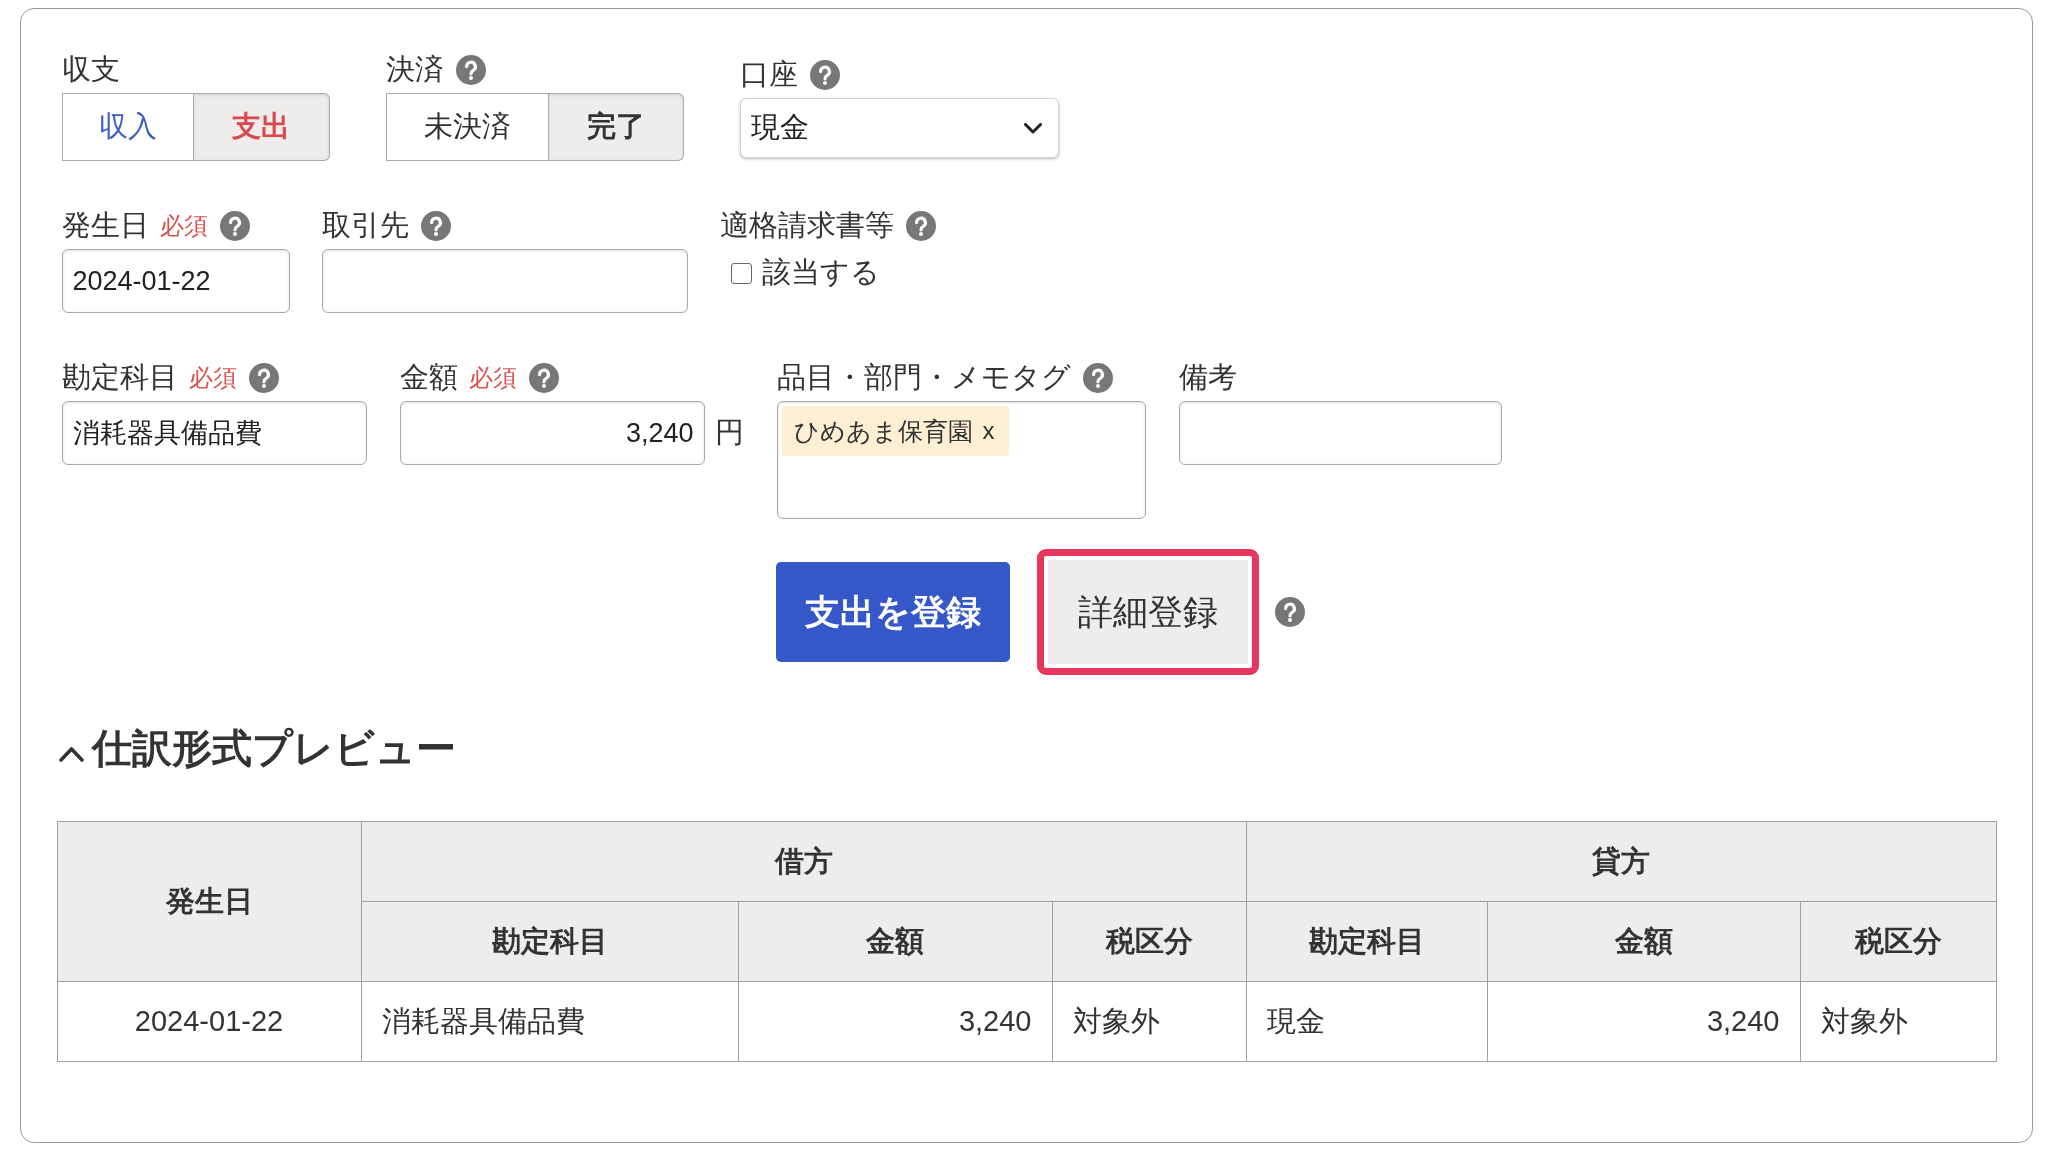  I want to click on table-cell: 現金, so click(1366, 1021).